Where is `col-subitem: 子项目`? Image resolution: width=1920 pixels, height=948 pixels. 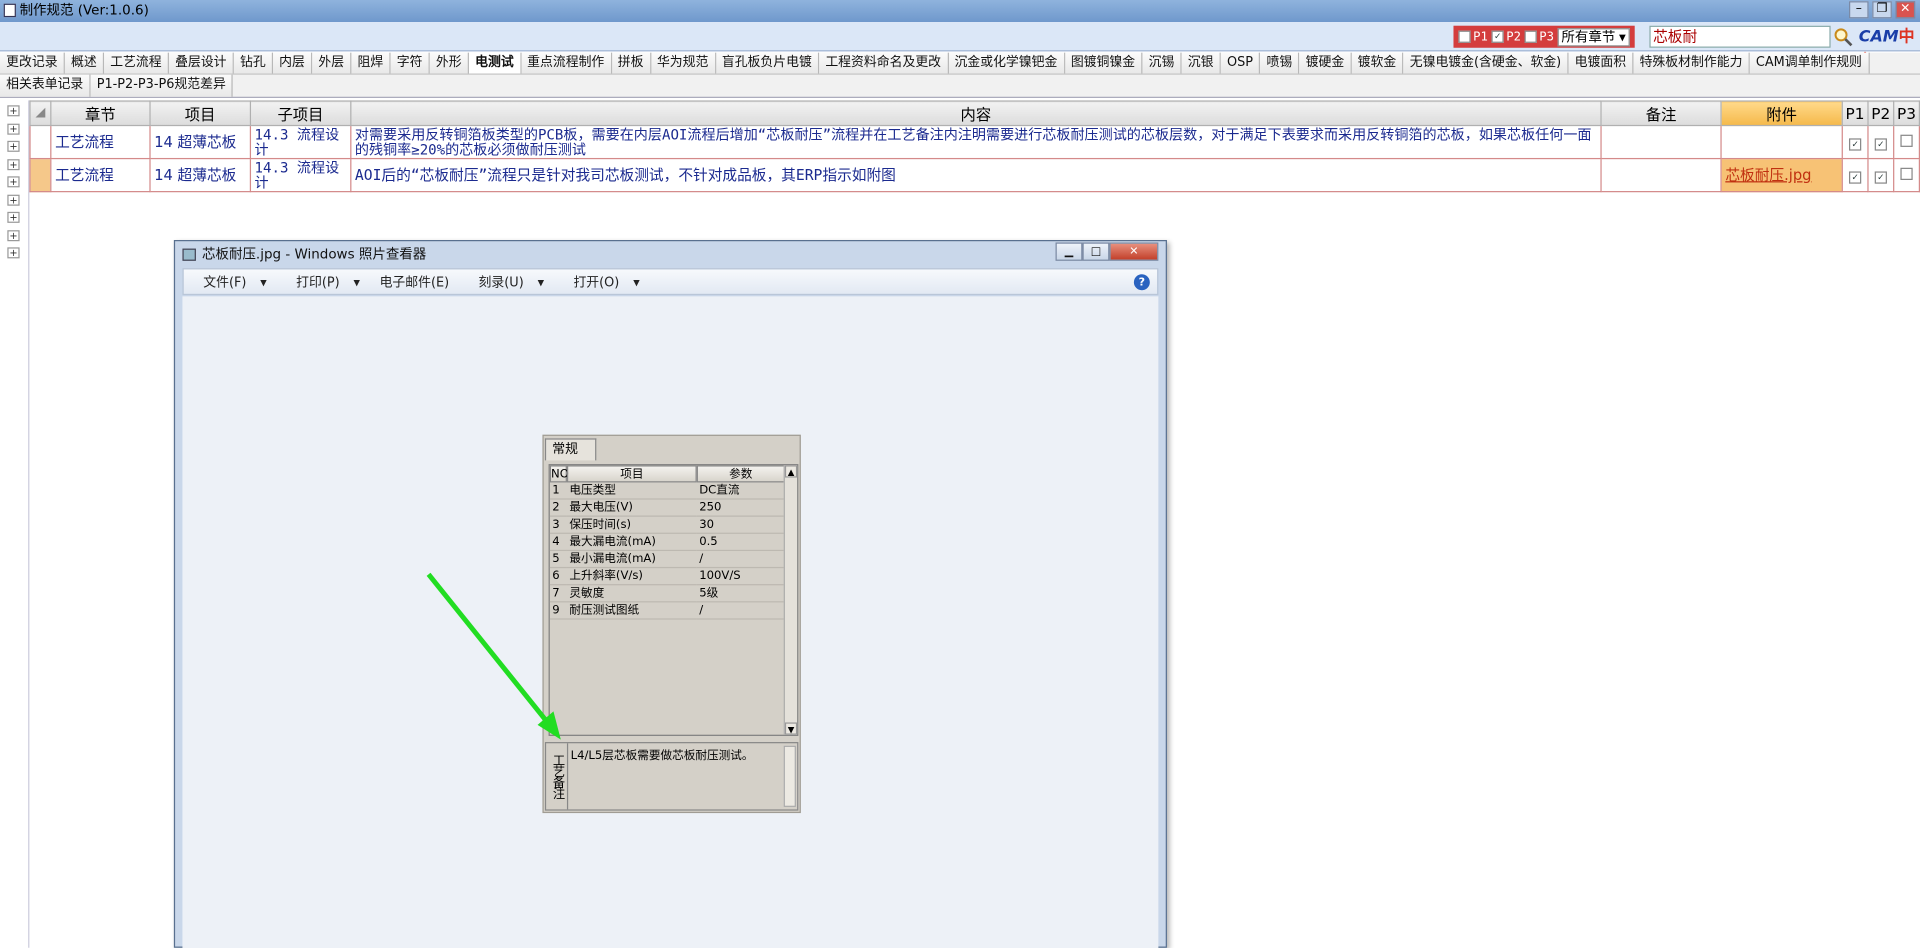 col-subitem: 子项目 is located at coordinates (300, 113).